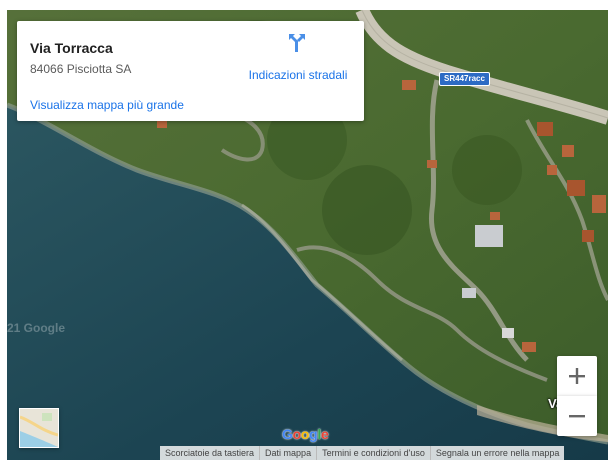 This screenshot has width=615, height=471. I want to click on map-layer-thumbnail, so click(39, 428).